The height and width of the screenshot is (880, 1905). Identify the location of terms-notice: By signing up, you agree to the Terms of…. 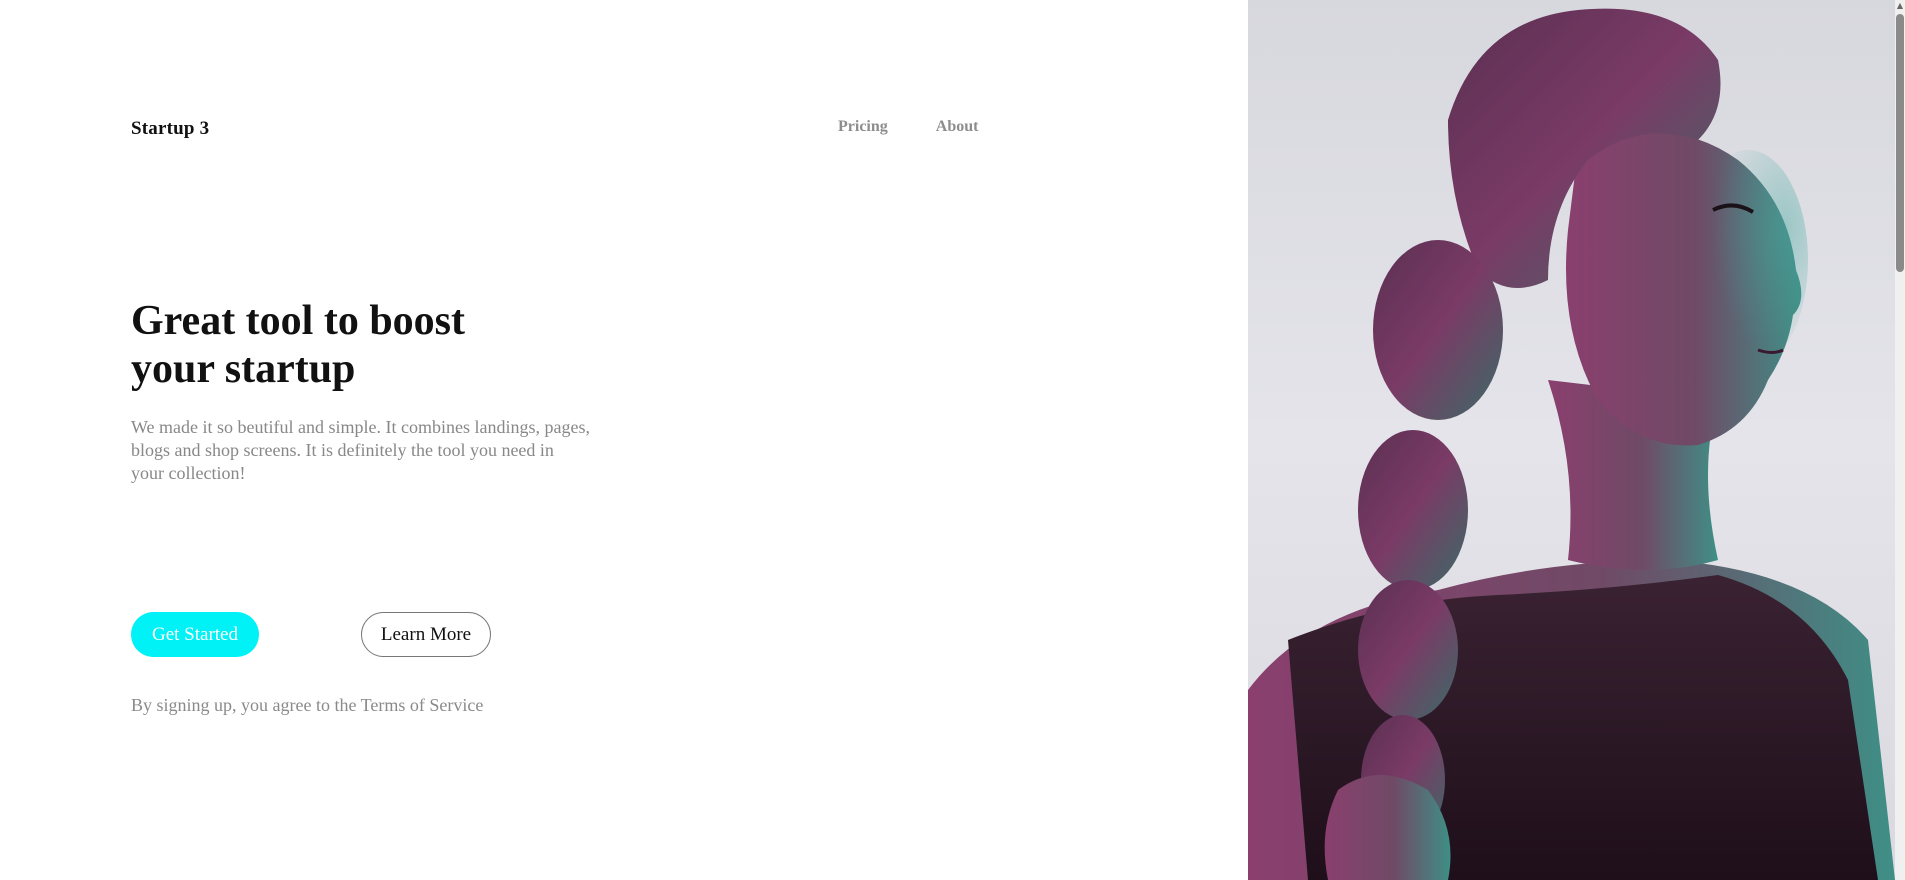
(307, 705).